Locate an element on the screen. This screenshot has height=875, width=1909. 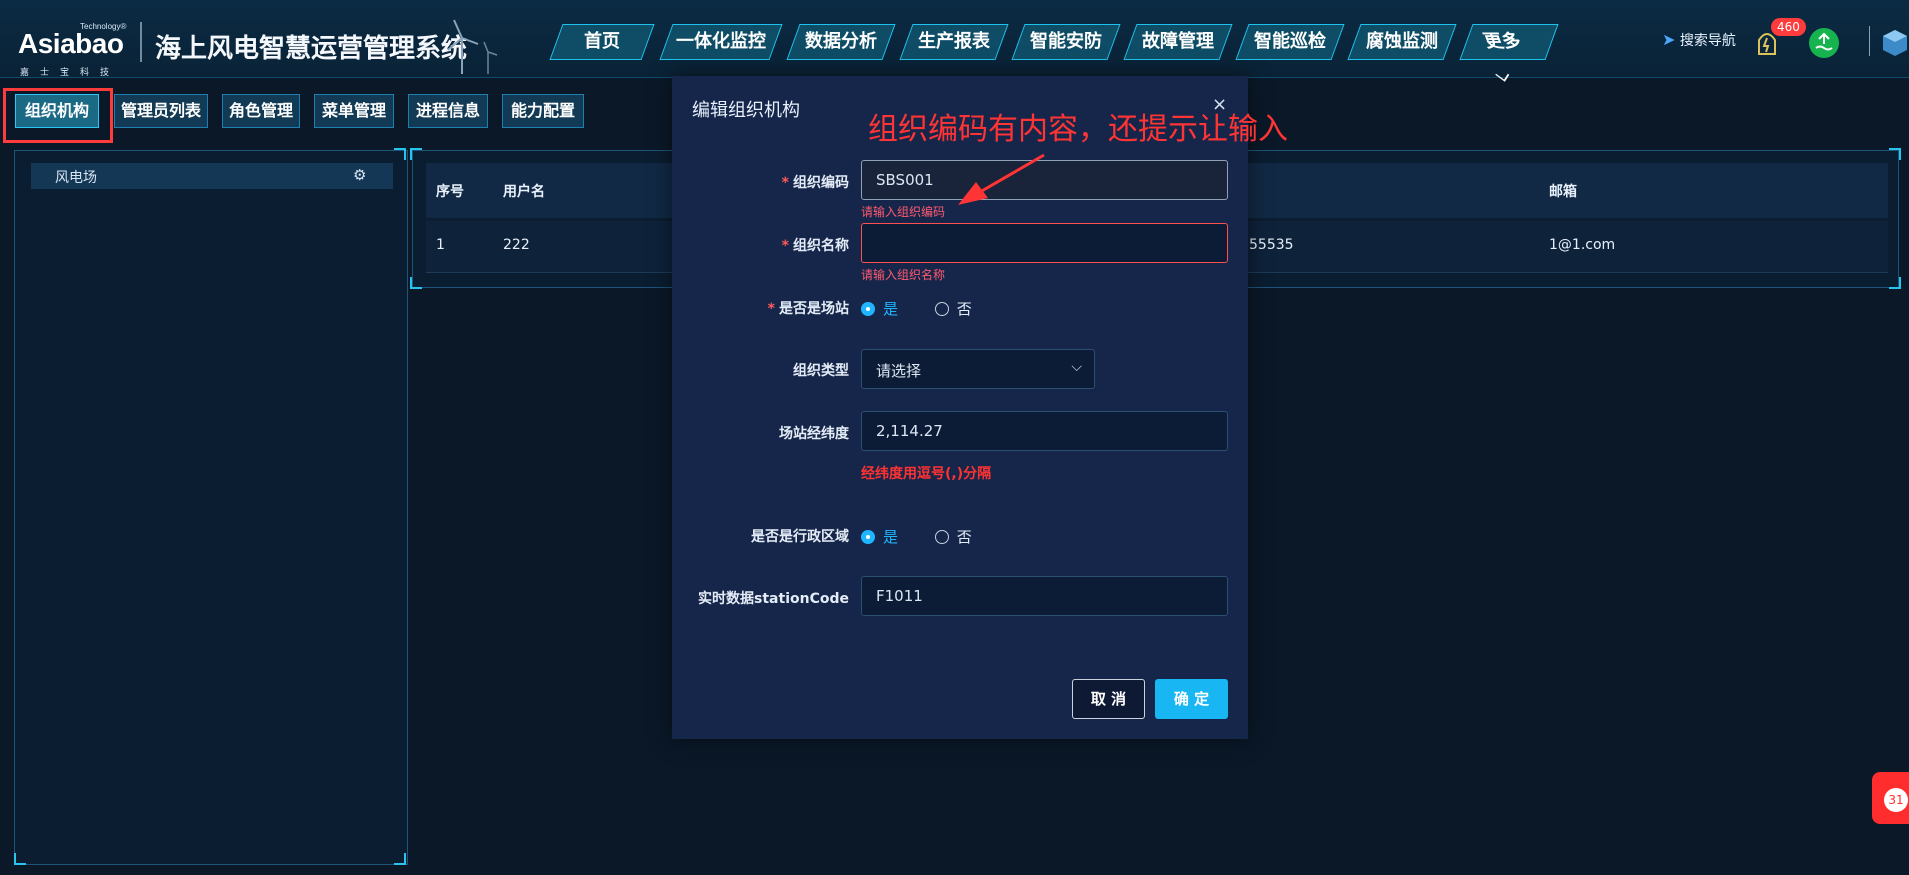
floating-help-button: 31 is located at coordinates (1890, 798).